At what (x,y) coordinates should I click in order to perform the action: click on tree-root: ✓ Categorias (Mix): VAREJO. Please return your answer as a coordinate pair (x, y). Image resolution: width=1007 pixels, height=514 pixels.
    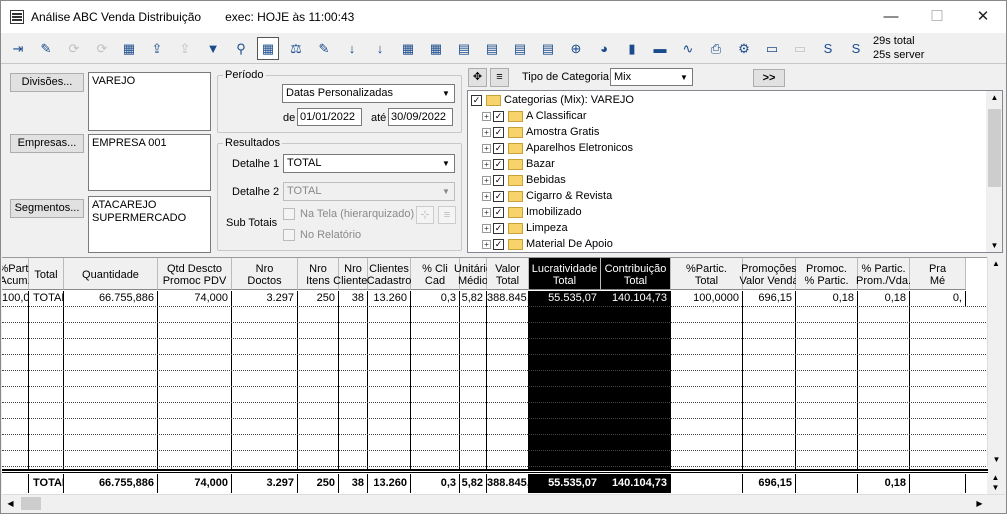
    Looking at the image, I should click on (552, 100).